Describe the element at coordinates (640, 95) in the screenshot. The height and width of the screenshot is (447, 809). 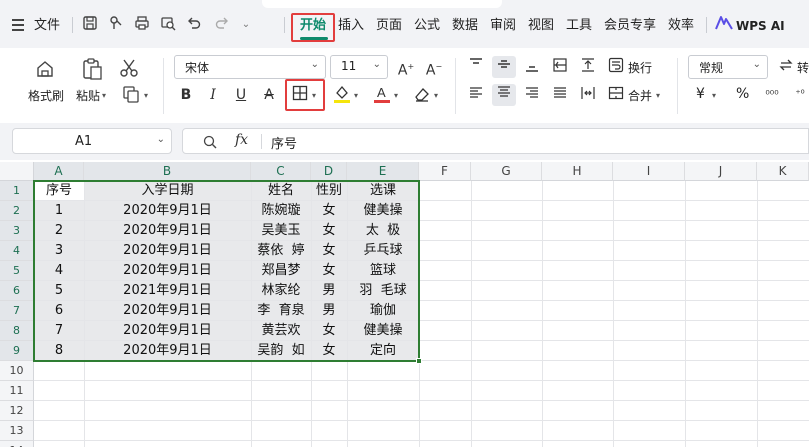
I see `merge-button: 合并` at that location.